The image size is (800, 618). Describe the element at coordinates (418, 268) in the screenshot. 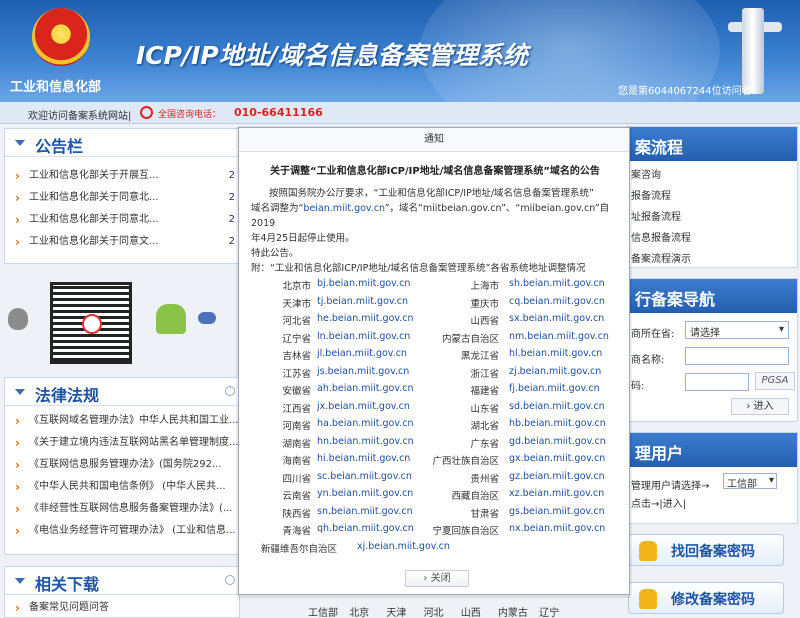

I see `notice-para: 附：“工业和信息化部ICP/IP地址/域名信息备案管理系统”各省系统地址调整情况` at that location.